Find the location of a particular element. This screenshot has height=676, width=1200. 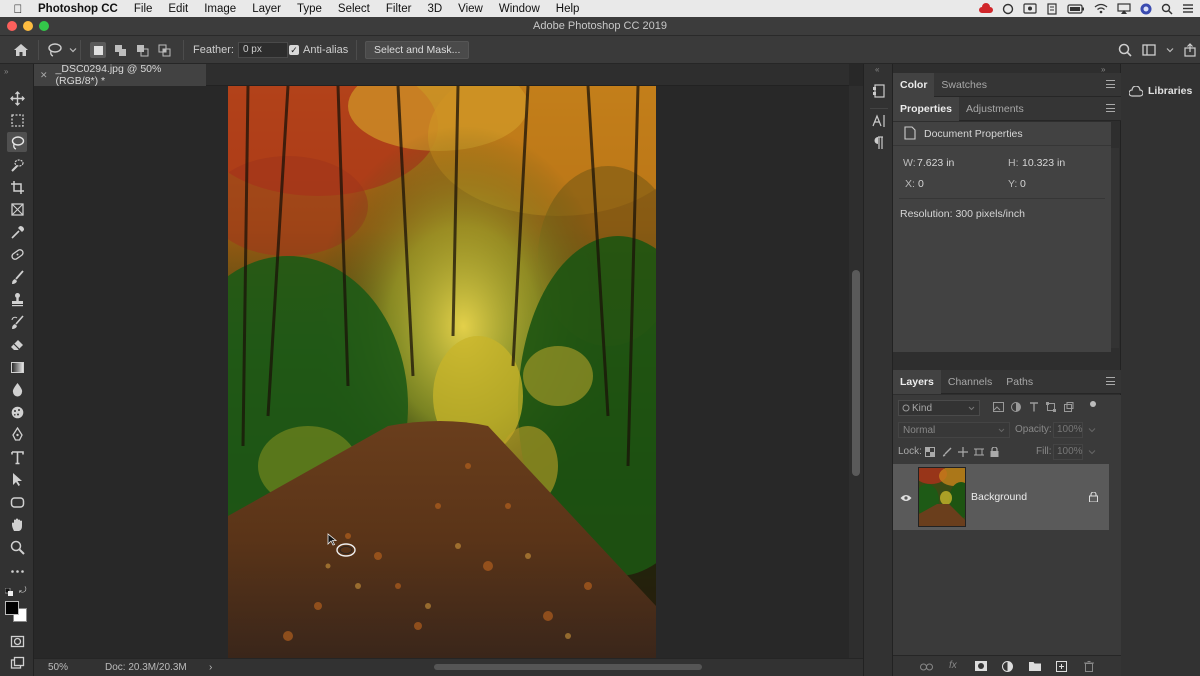

menu-file: File is located at coordinates (143, 9).